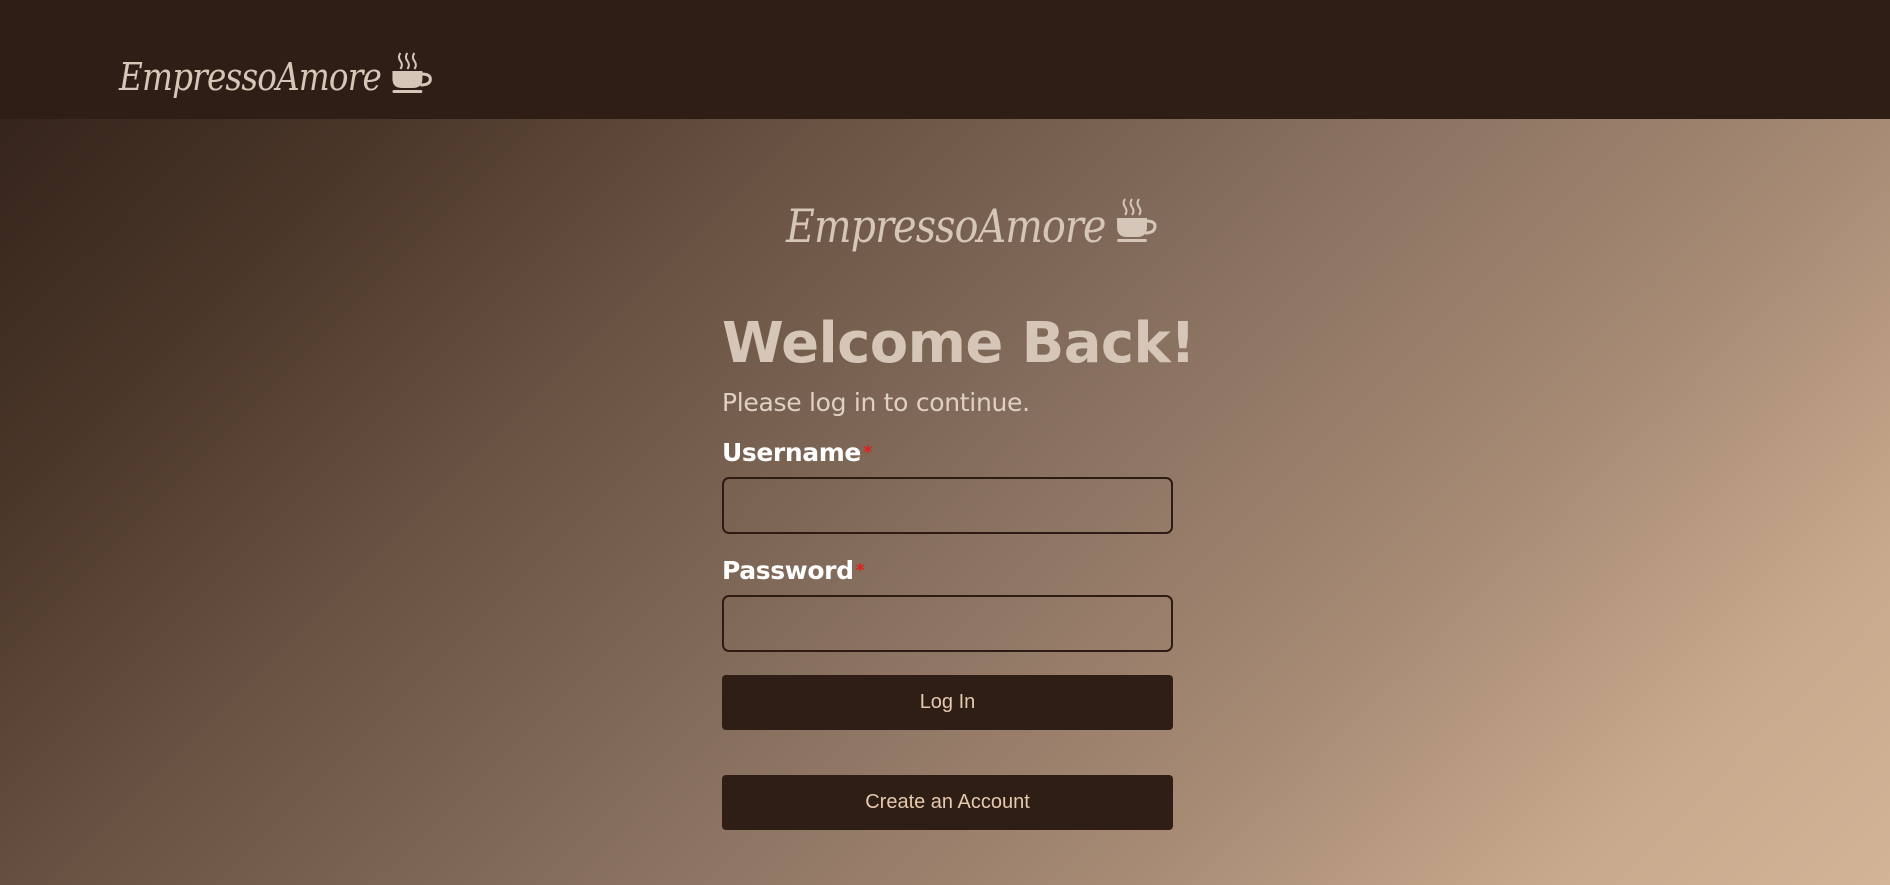 Image resolution: width=1890 pixels, height=885 pixels. Describe the element at coordinates (876, 402) in the screenshot. I see `page-subtitle: Please log in to continue.` at that location.